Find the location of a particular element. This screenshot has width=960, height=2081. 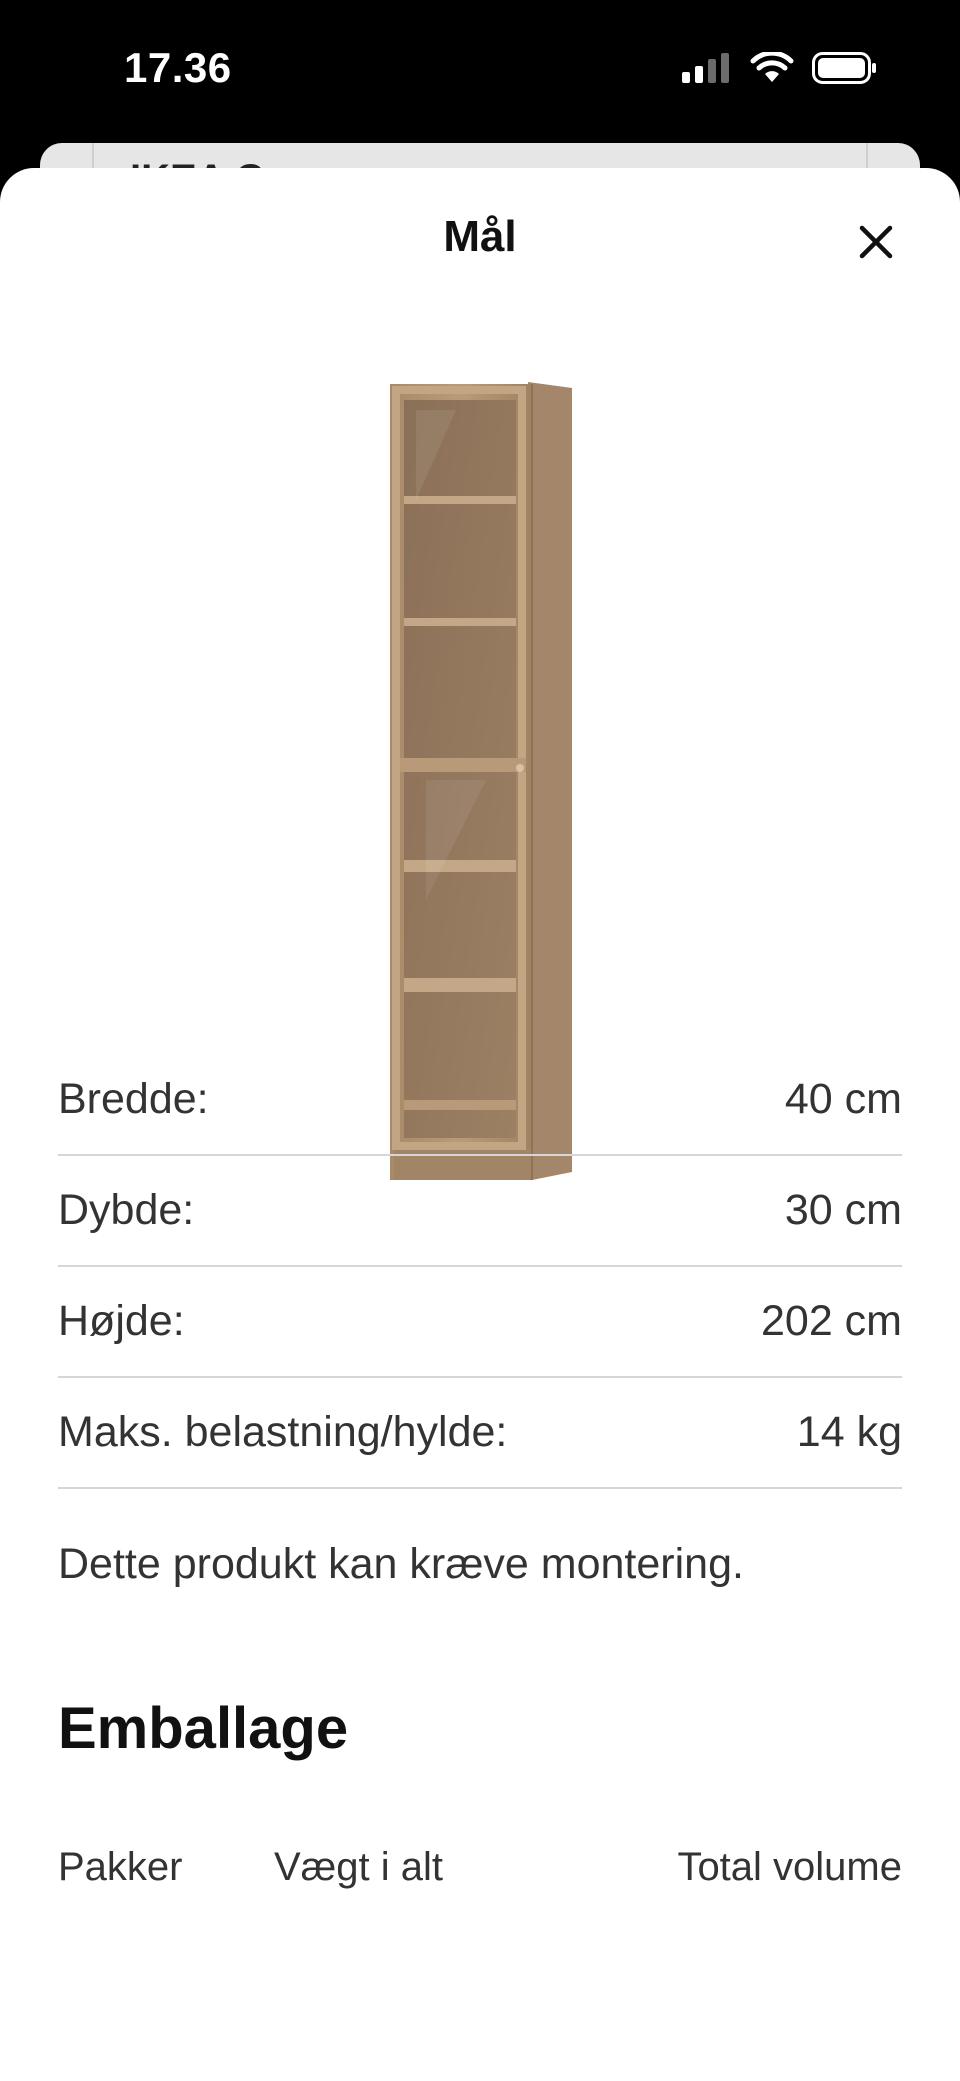

dimension-row-width: Bredde: 40 cm is located at coordinates (480, 1100).